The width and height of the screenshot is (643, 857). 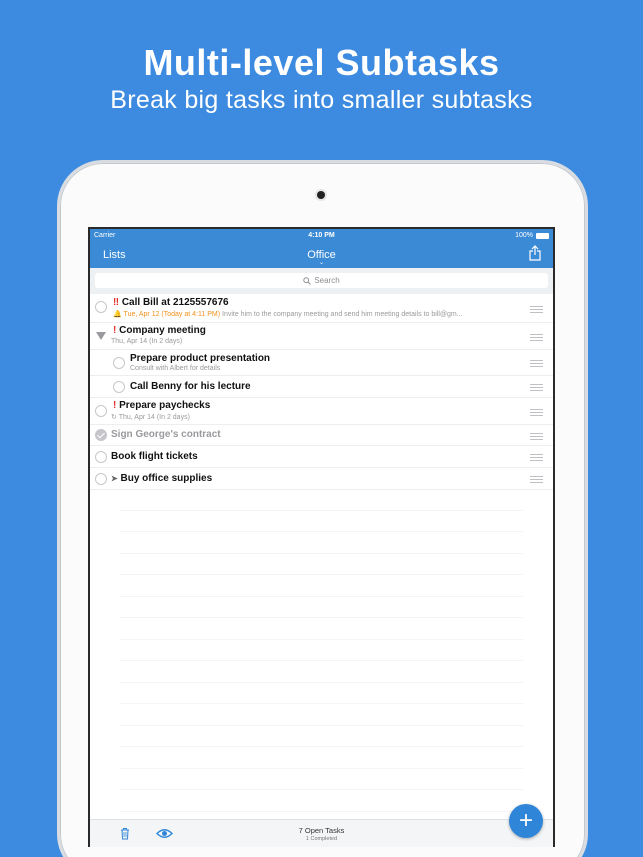 I want to click on subheadline: Break big tasks into smaller subtasks, so click(x=321, y=100).